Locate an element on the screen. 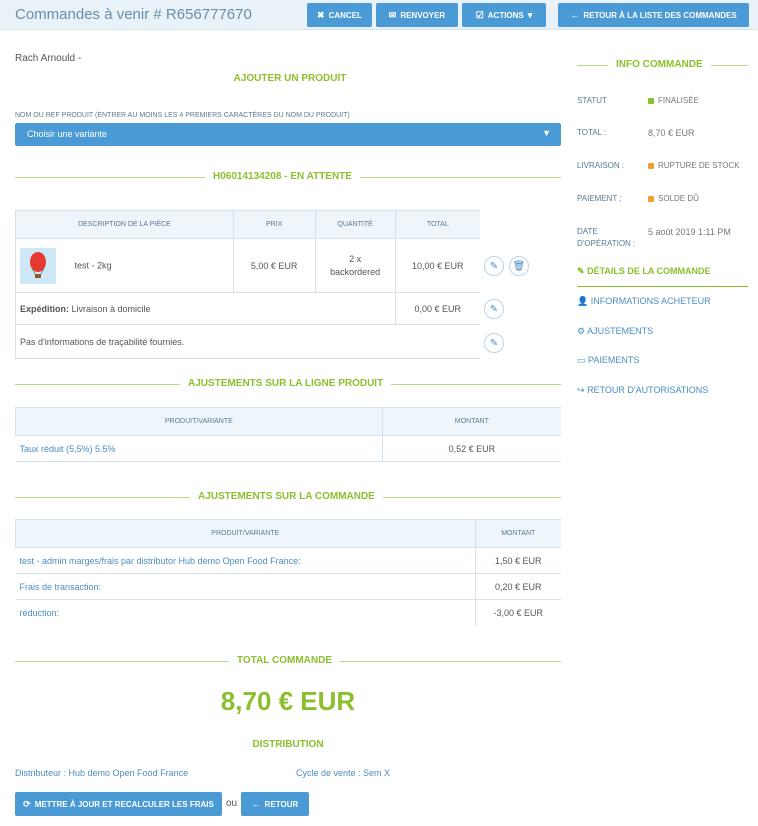  close-icon: ✖ is located at coordinates (321, 14).